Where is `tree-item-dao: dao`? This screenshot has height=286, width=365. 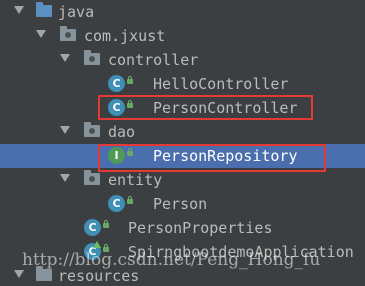
tree-item-dao: dao is located at coordinates (182, 132).